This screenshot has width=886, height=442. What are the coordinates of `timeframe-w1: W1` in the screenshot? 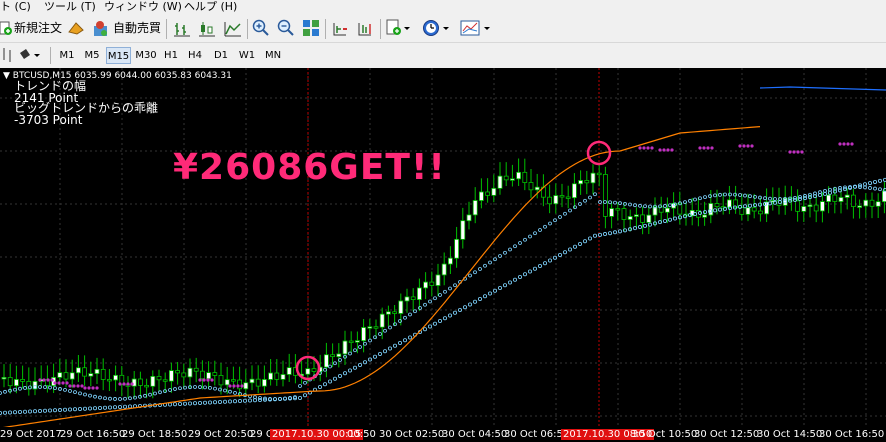 It's located at (247, 55).